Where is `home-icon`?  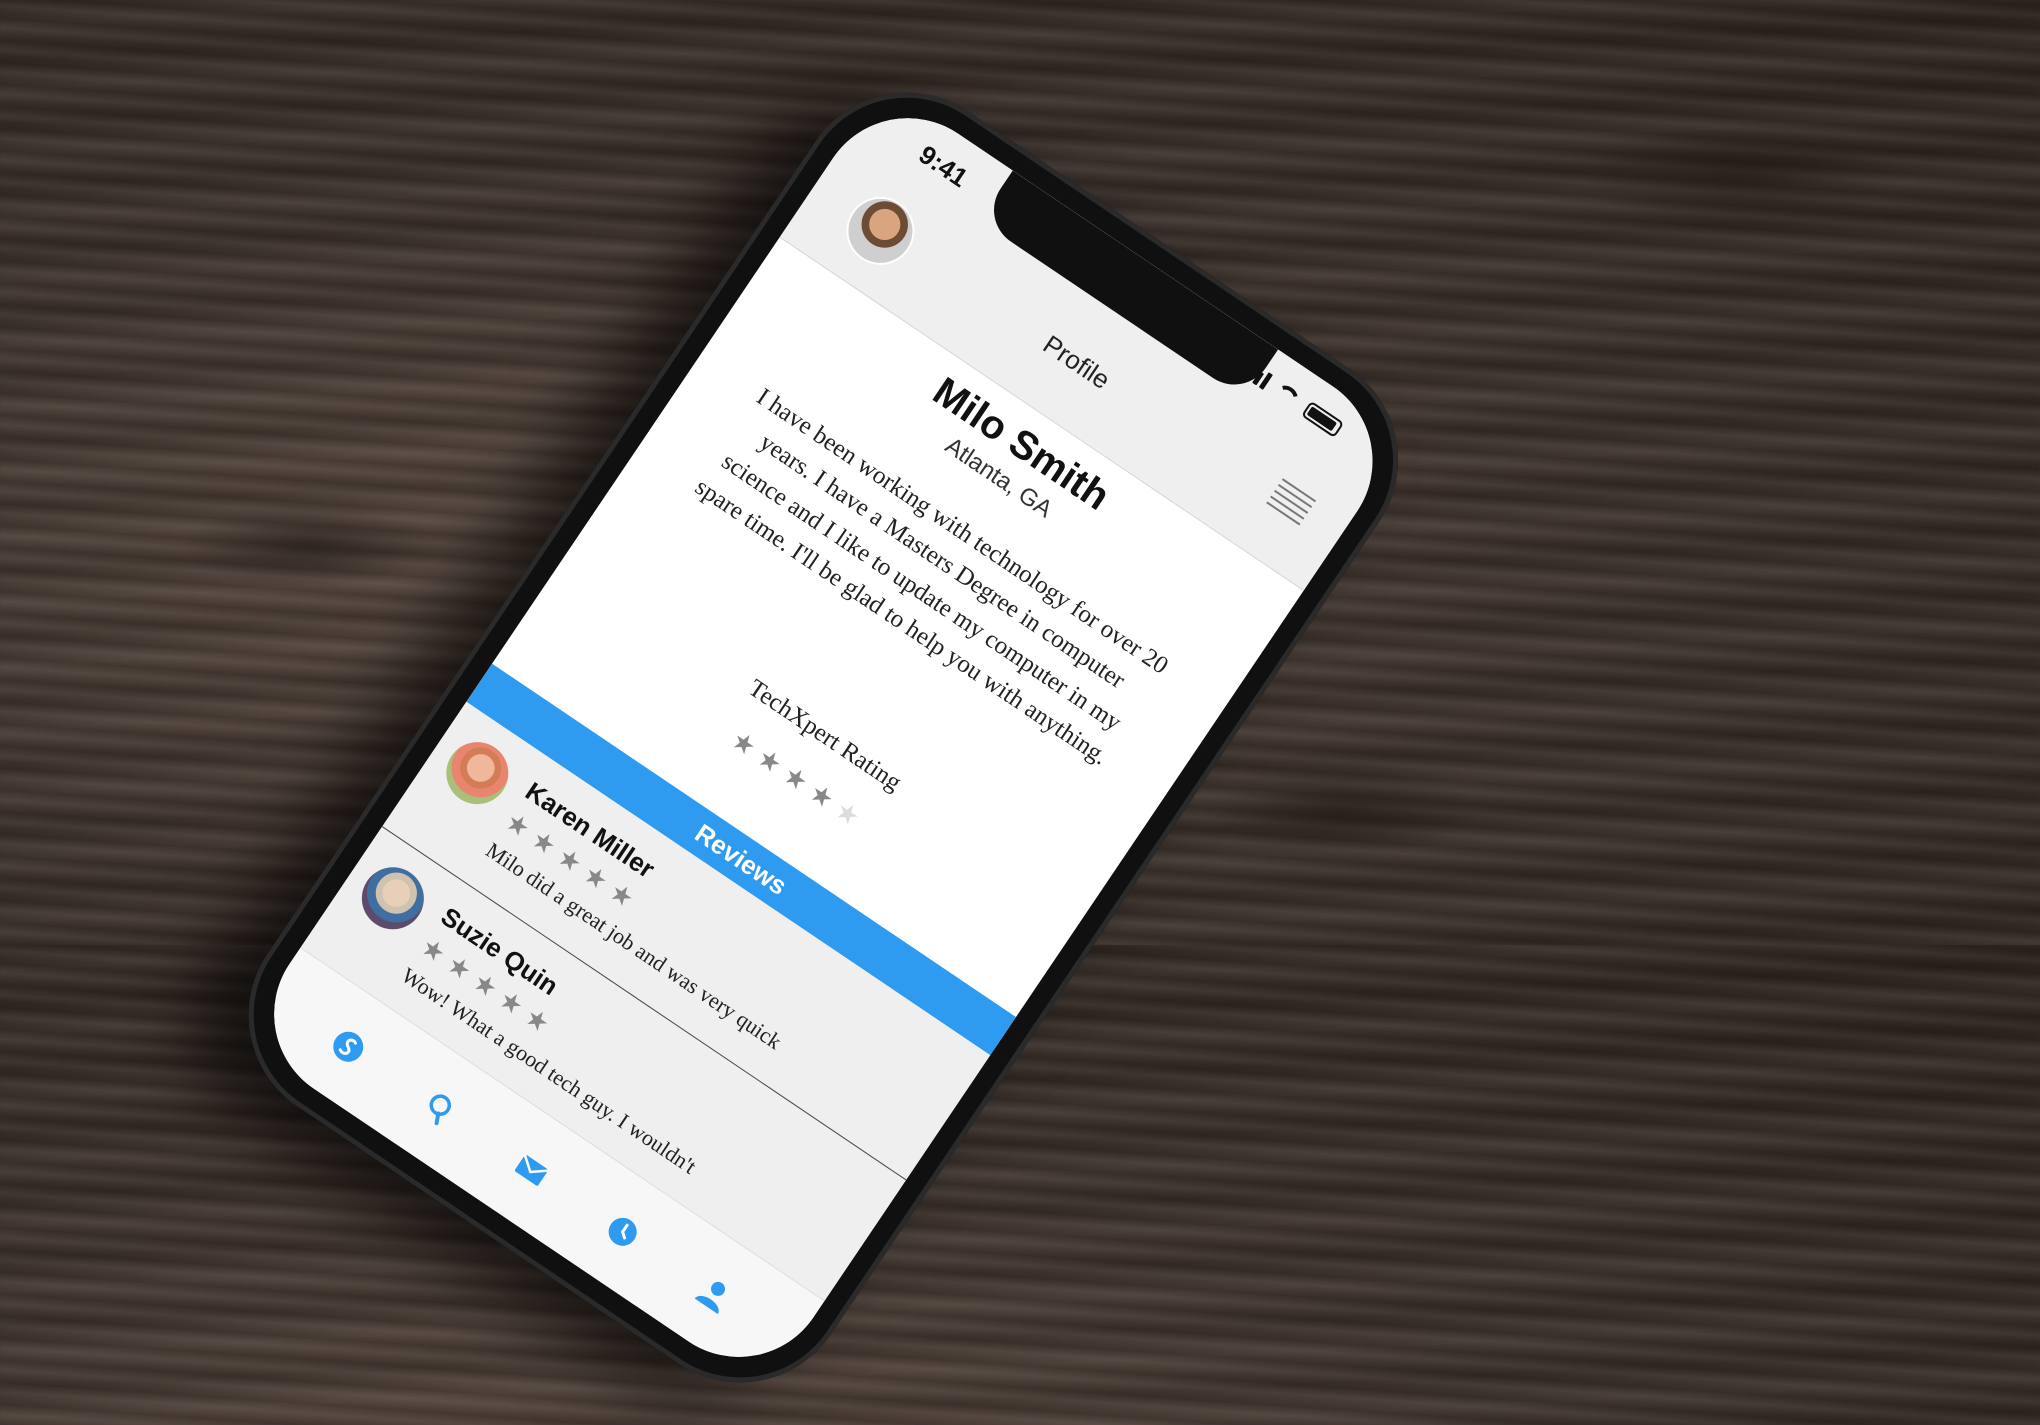 home-icon is located at coordinates (348, 1046).